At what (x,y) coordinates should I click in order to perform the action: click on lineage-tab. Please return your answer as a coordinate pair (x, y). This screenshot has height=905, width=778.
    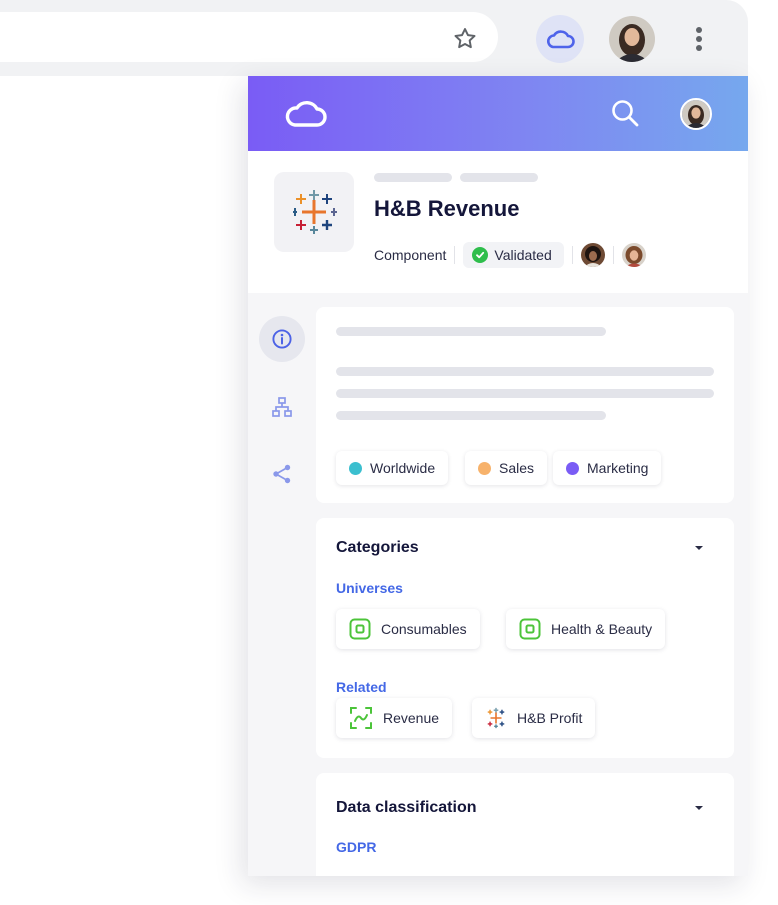
    Looking at the image, I should click on (282, 407).